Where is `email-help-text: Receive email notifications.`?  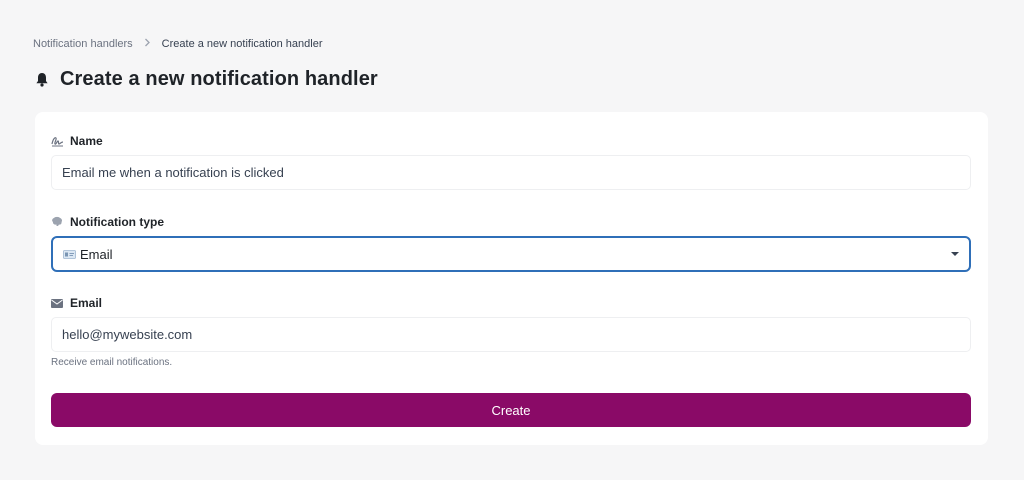
email-help-text: Receive email notifications. is located at coordinates (112, 362).